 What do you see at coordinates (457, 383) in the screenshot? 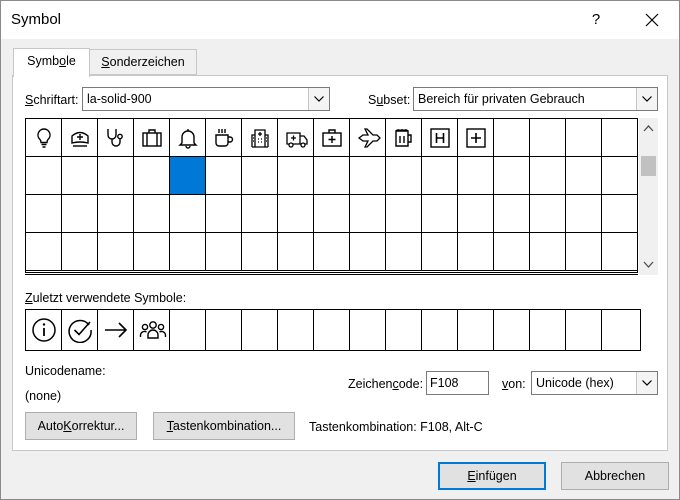
I see `char-code-input: F108` at bounding box center [457, 383].